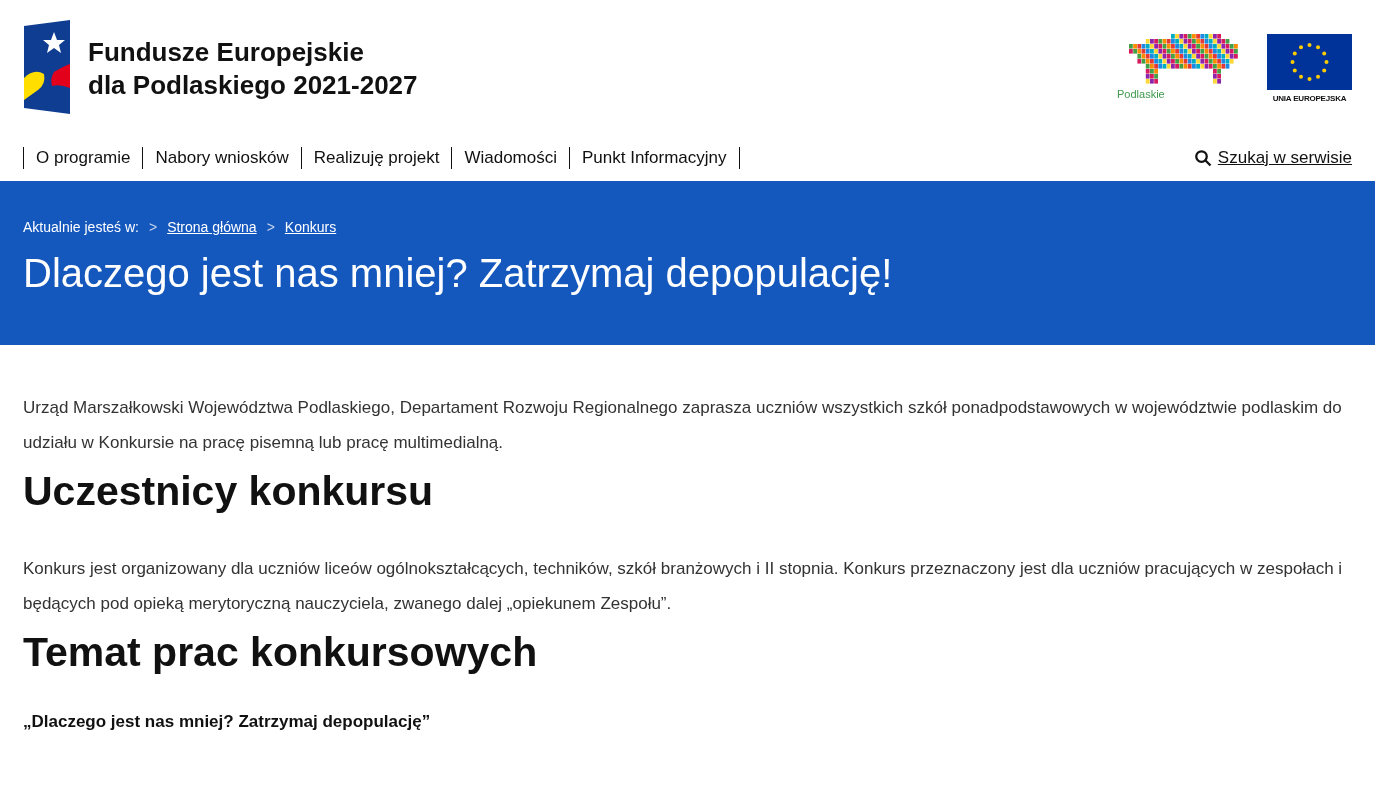 Image resolution: width=1375 pixels, height=792 pixels. What do you see at coordinates (229, 491) in the screenshot?
I see `section-heading: Uczestnicy konkursu` at bounding box center [229, 491].